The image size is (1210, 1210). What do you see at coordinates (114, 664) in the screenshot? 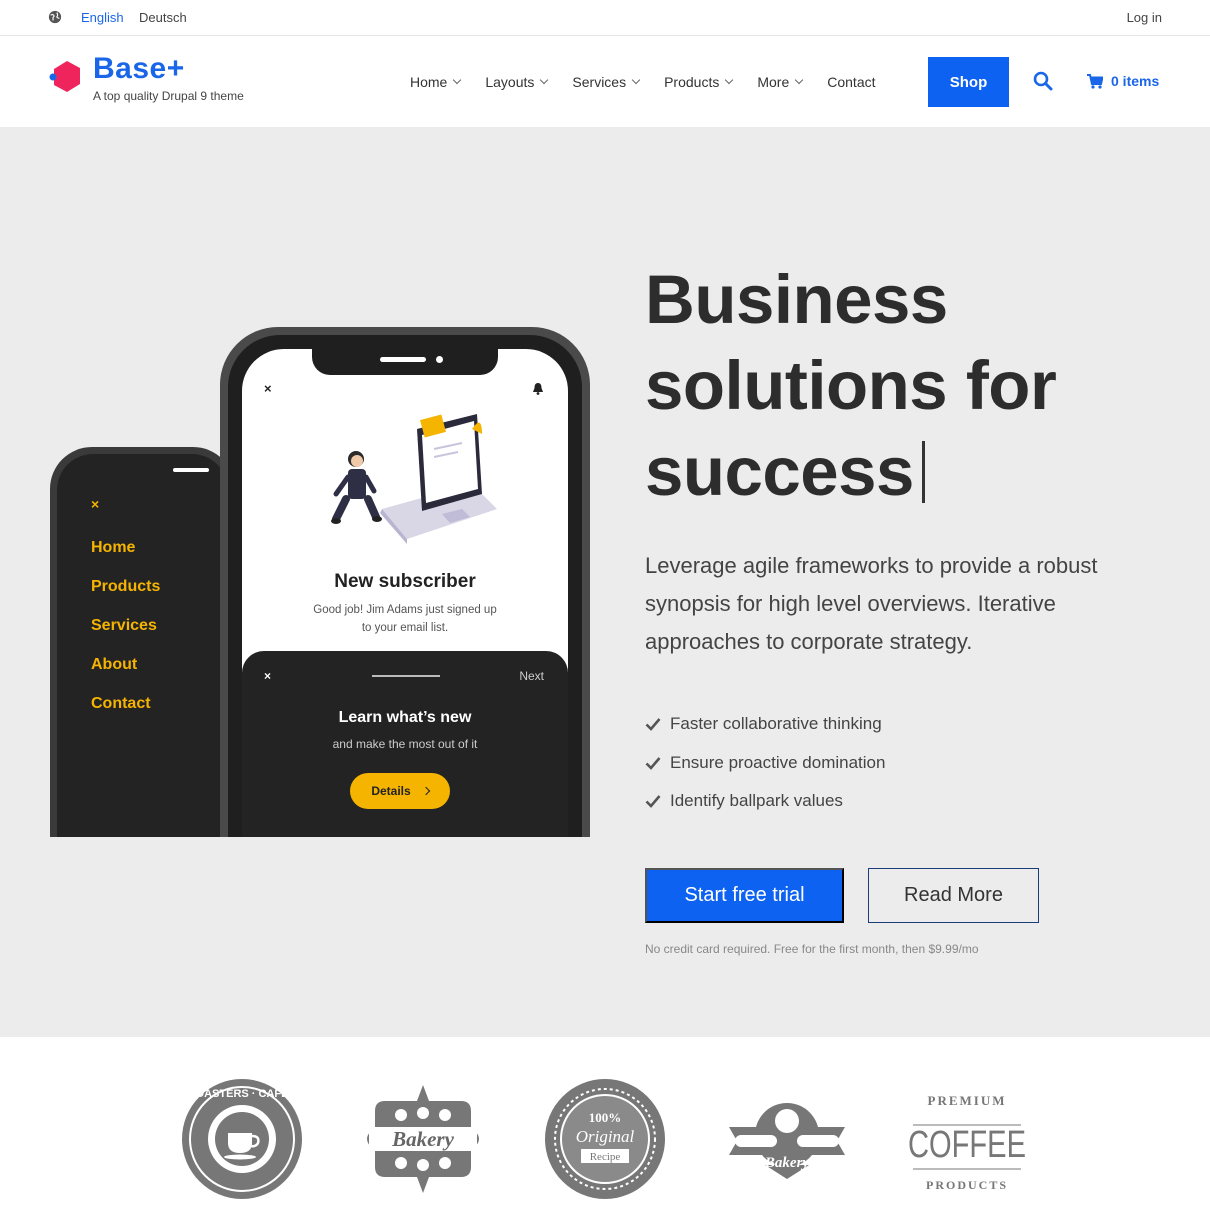
I see `mockup-menu-item: About` at bounding box center [114, 664].